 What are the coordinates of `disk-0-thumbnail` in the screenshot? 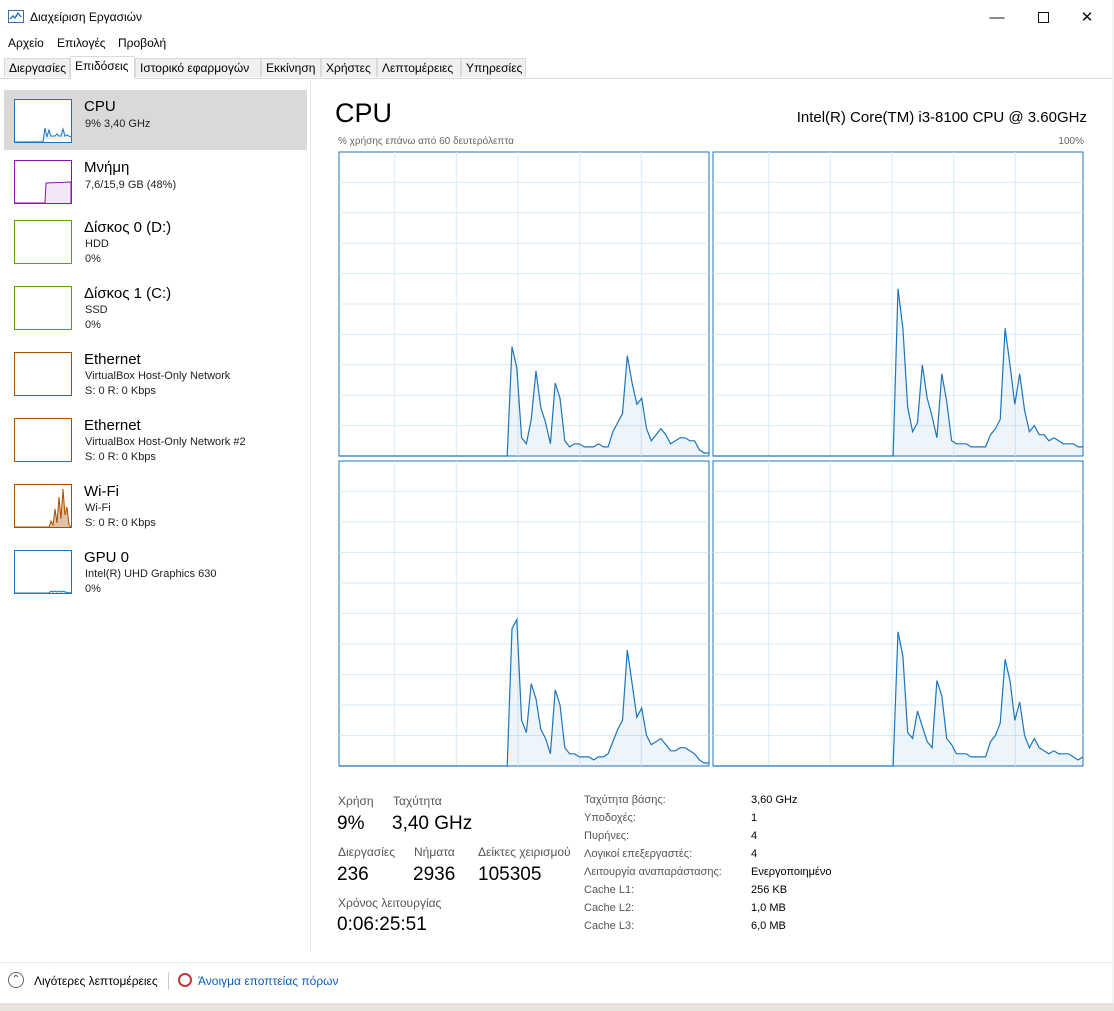 It's located at (43, 242).